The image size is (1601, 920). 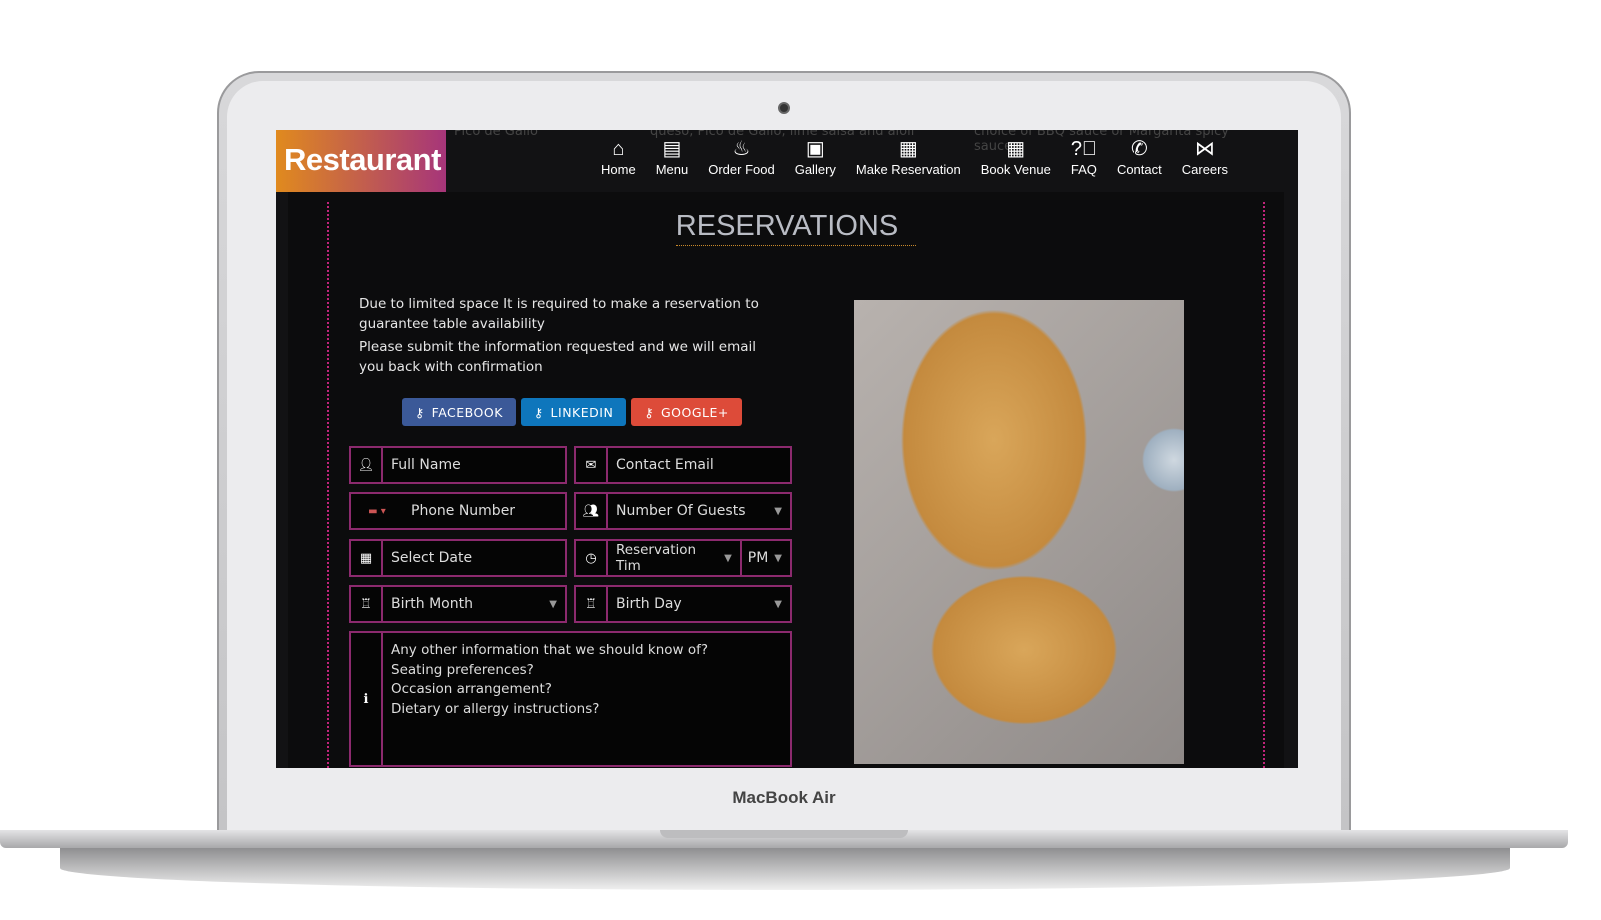 What do you see at coordinates (592, 511) in the screenshot?
I see `group-icon: 👥︎` at bounding box center [592, 511].